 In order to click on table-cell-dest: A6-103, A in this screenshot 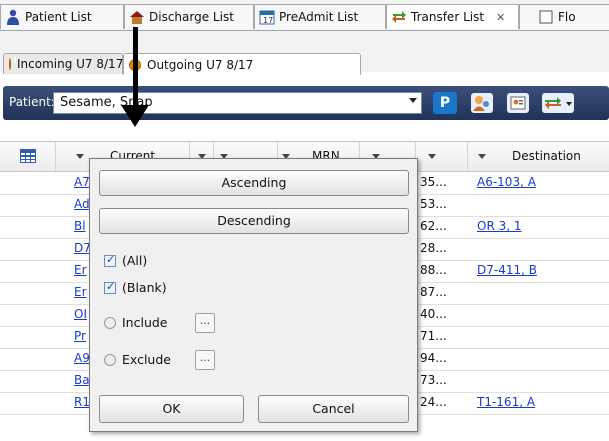, I will do `click(506, 182)`.